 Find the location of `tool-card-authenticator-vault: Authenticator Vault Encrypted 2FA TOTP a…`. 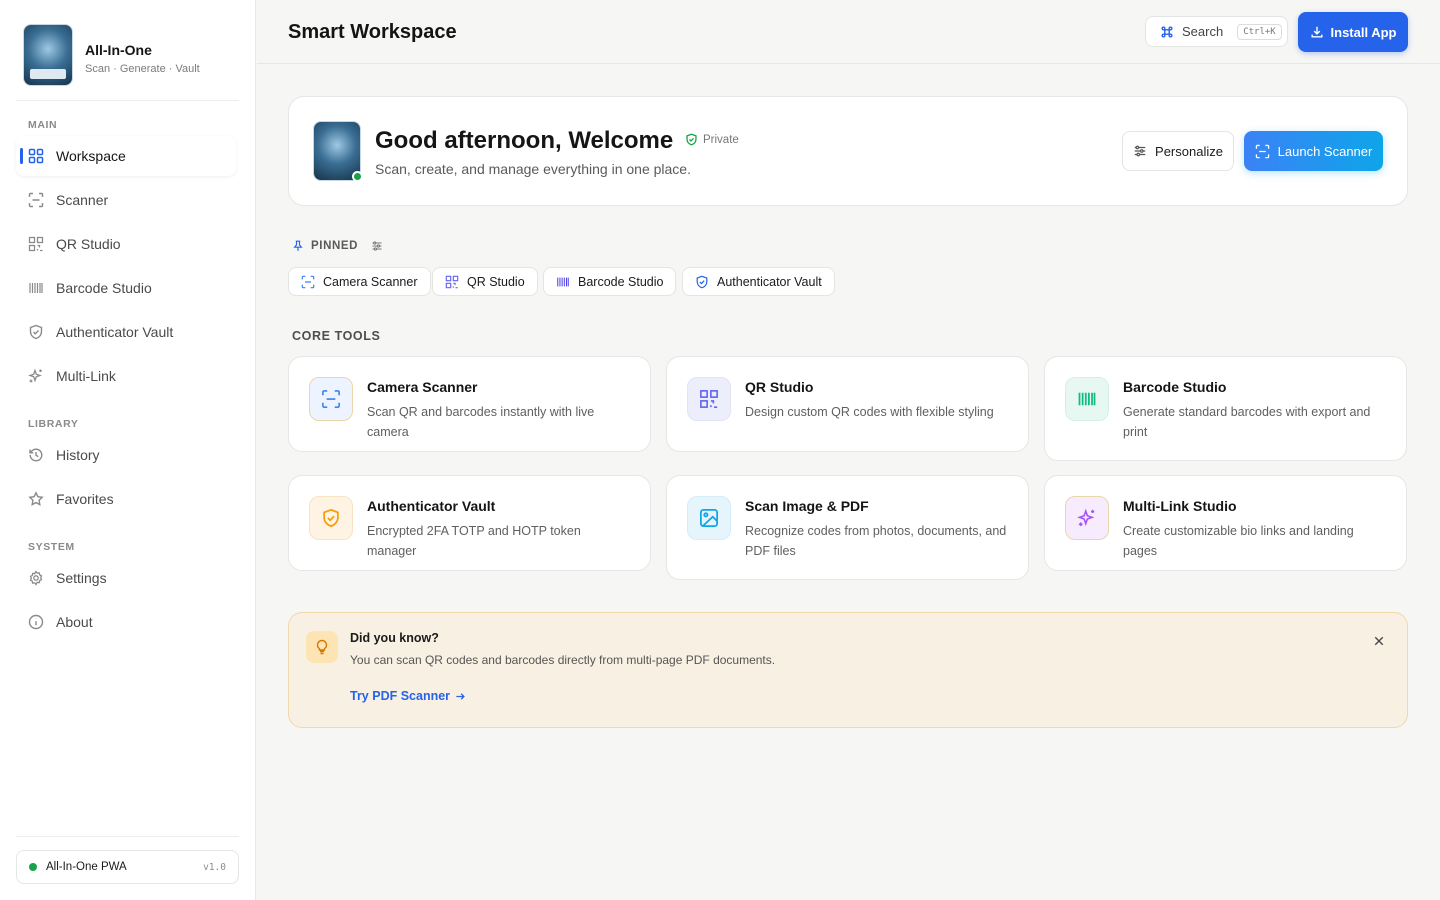

tool-card-authenticator-vault: Authenticator Vault Encrypted 2FA TOTP a… is located at coordinates (469, 523).